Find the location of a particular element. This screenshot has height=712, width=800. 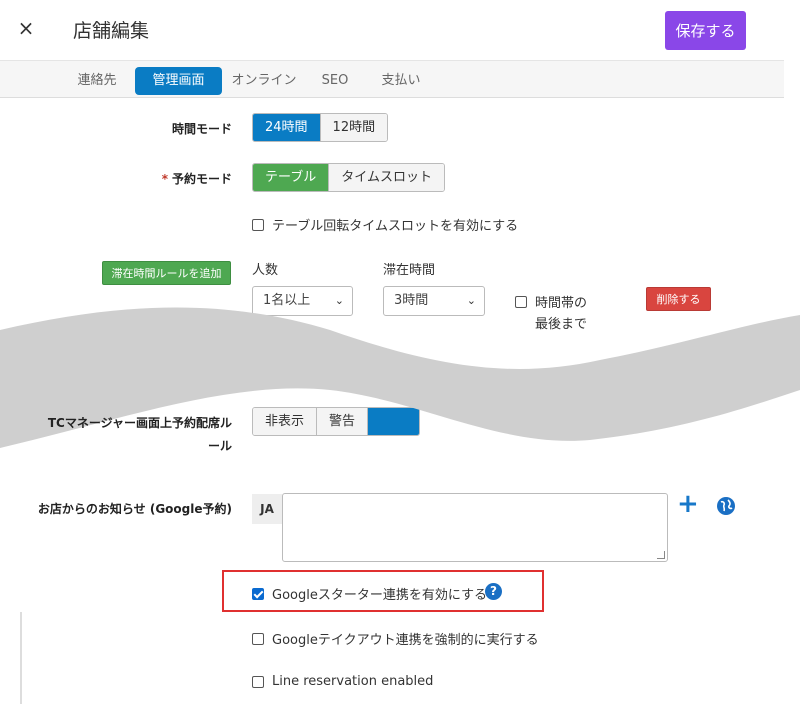

tab-online: オンライン is located at coordinates (264, 81).